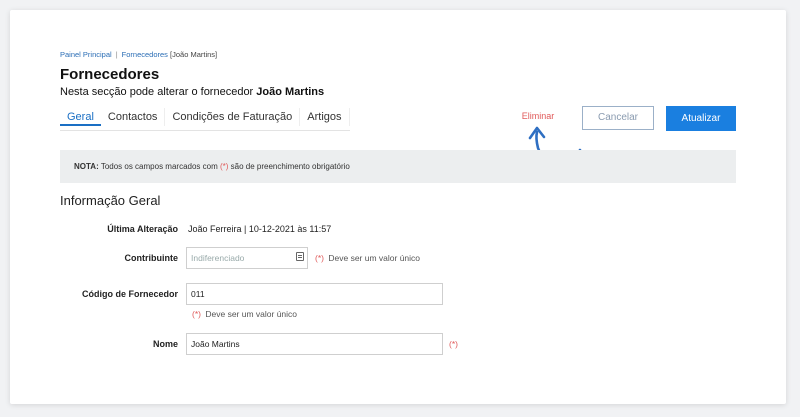  Describe the element at coordinates (325, 117) in the screenshot. I see `tab-artigos: Artigos` at that location.